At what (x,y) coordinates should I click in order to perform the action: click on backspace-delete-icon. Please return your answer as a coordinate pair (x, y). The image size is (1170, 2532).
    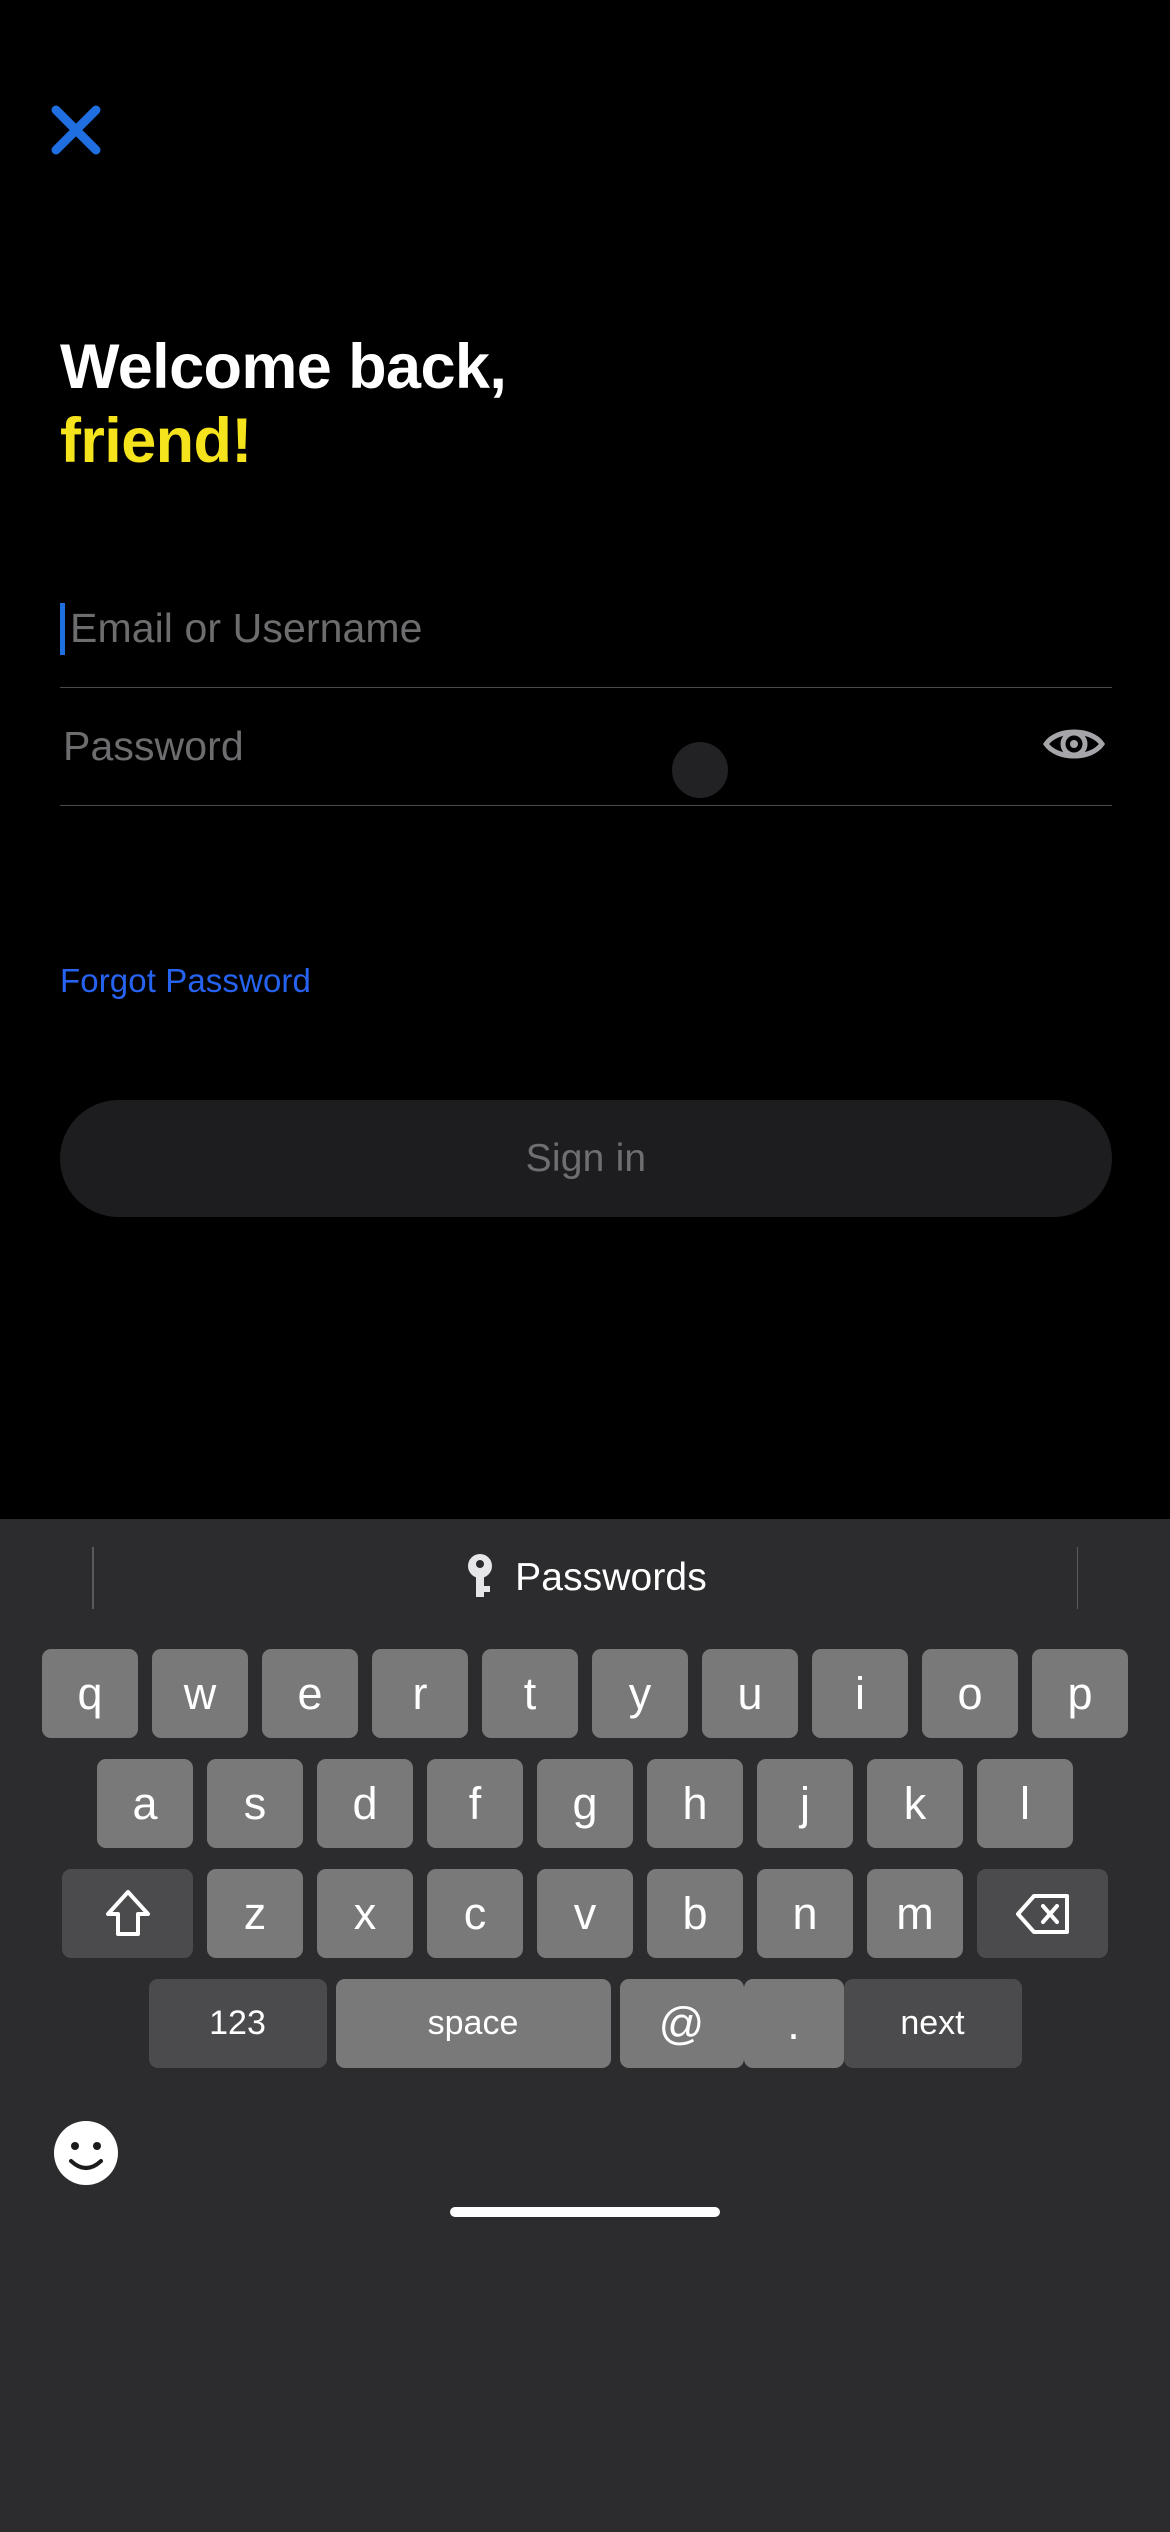
    Looking at the image, I should click on (1043, 1914).